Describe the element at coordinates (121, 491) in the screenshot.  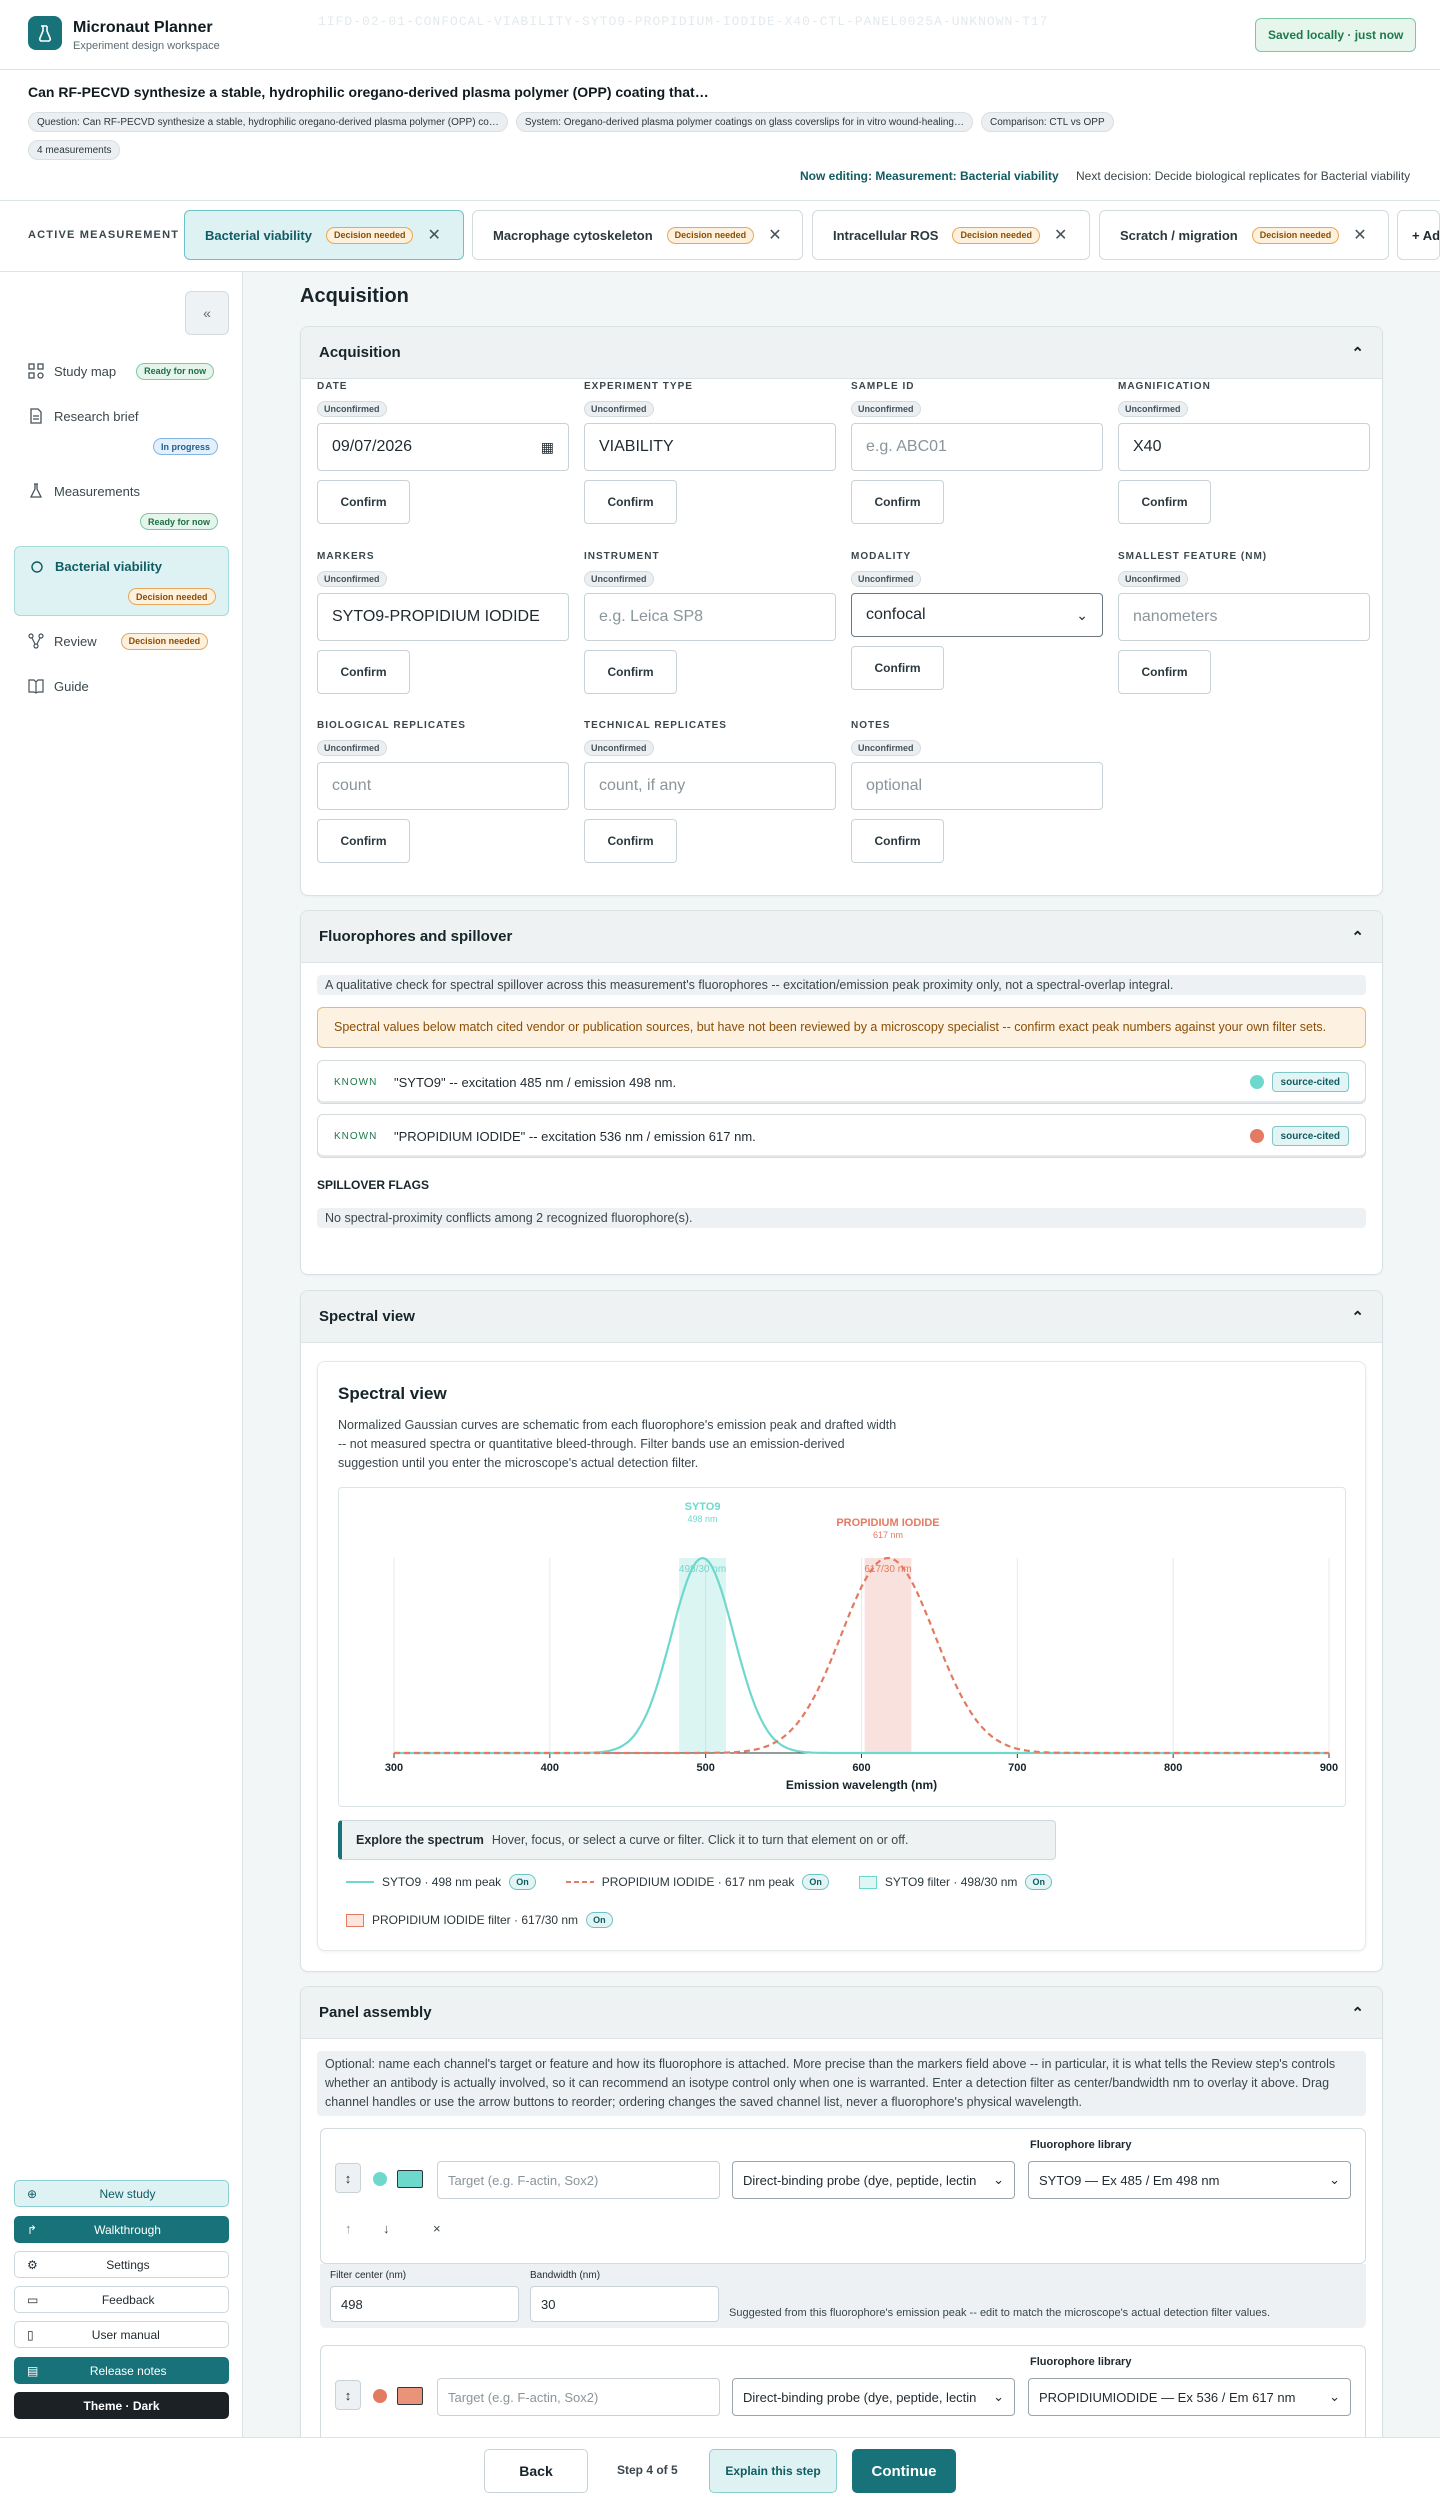
I see `sidebar-item-measurements: Measurements` at that location.